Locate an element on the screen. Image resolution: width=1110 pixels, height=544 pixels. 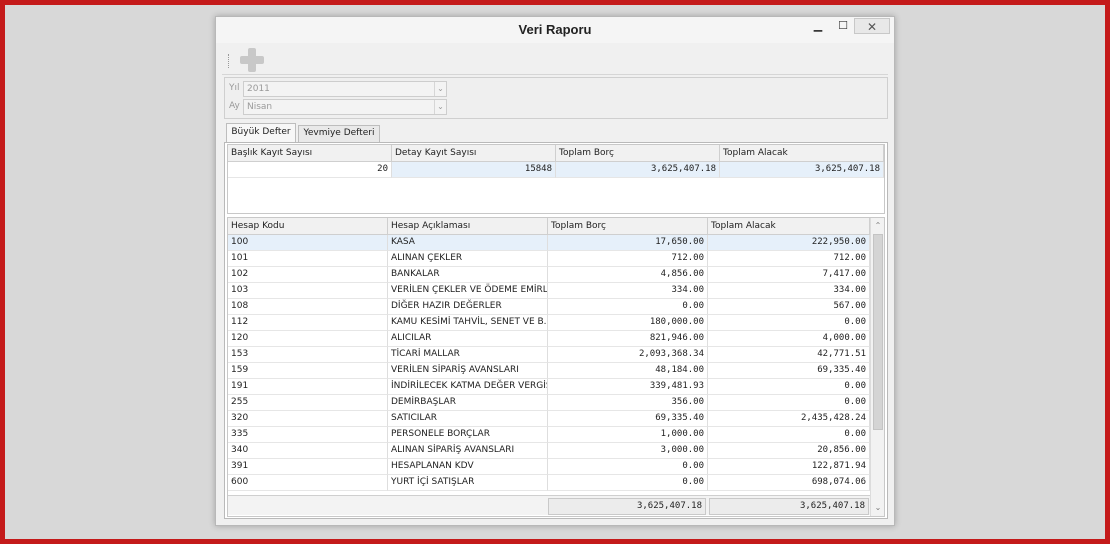
account-borc: 4,856.00 is located at coordinates (628, 275).